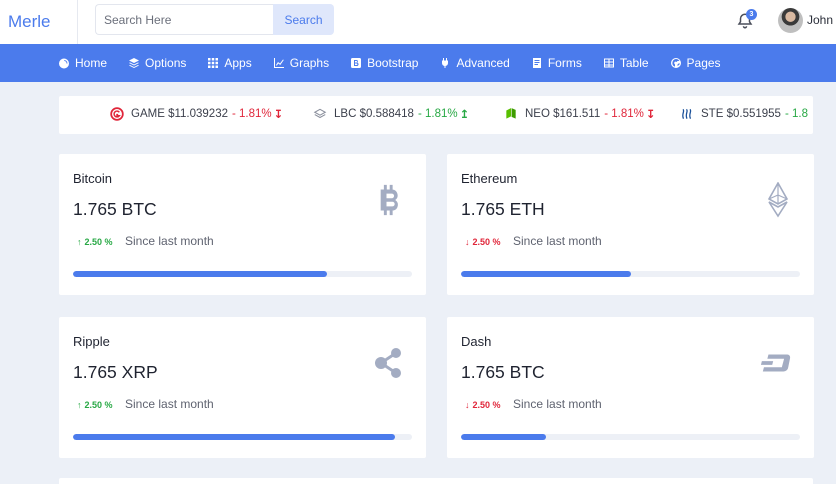 The height and width of the screenshot is (484, 836). I want to click on ticker-item-ste: STE $0.551955 - 1.8, so click(744, 114).